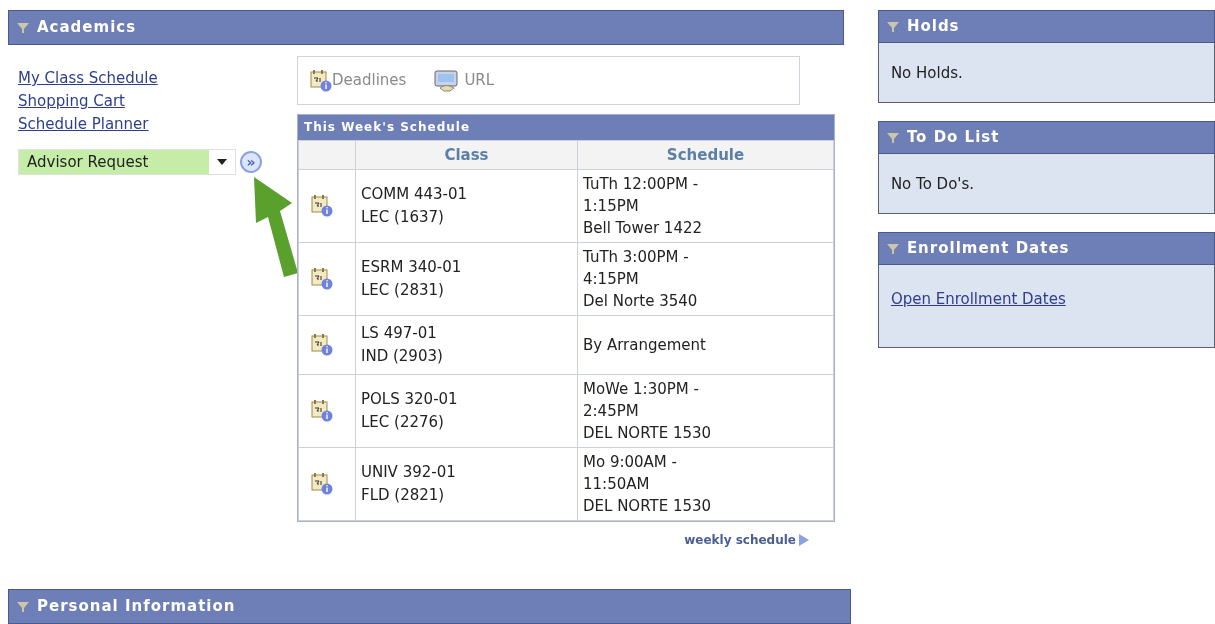  What do you see at coordinates (466, 279) in the screenshot?
I see `table-cell: ESRM 340-01 LEC (2831)` at bounding box center [466, 279].